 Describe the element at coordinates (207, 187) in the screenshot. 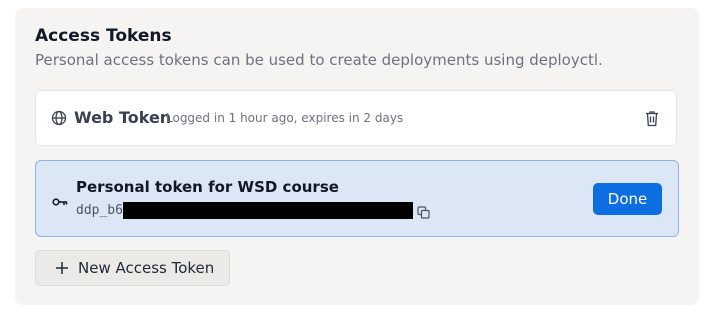

I see `new-token-name: Personal token for WSD course` at that location.